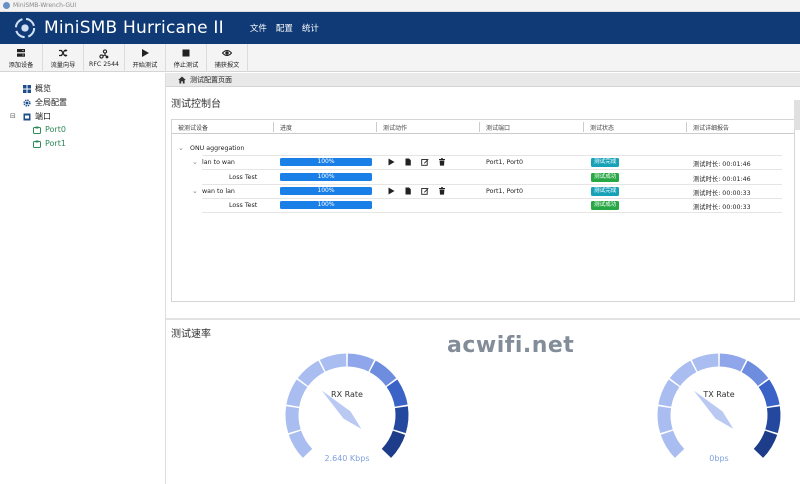 This screenshot has width=800, height=484. Describe the element at coordinates (145, 65) in the screenshot. I see `start-test-label: 开始测试` at that location.